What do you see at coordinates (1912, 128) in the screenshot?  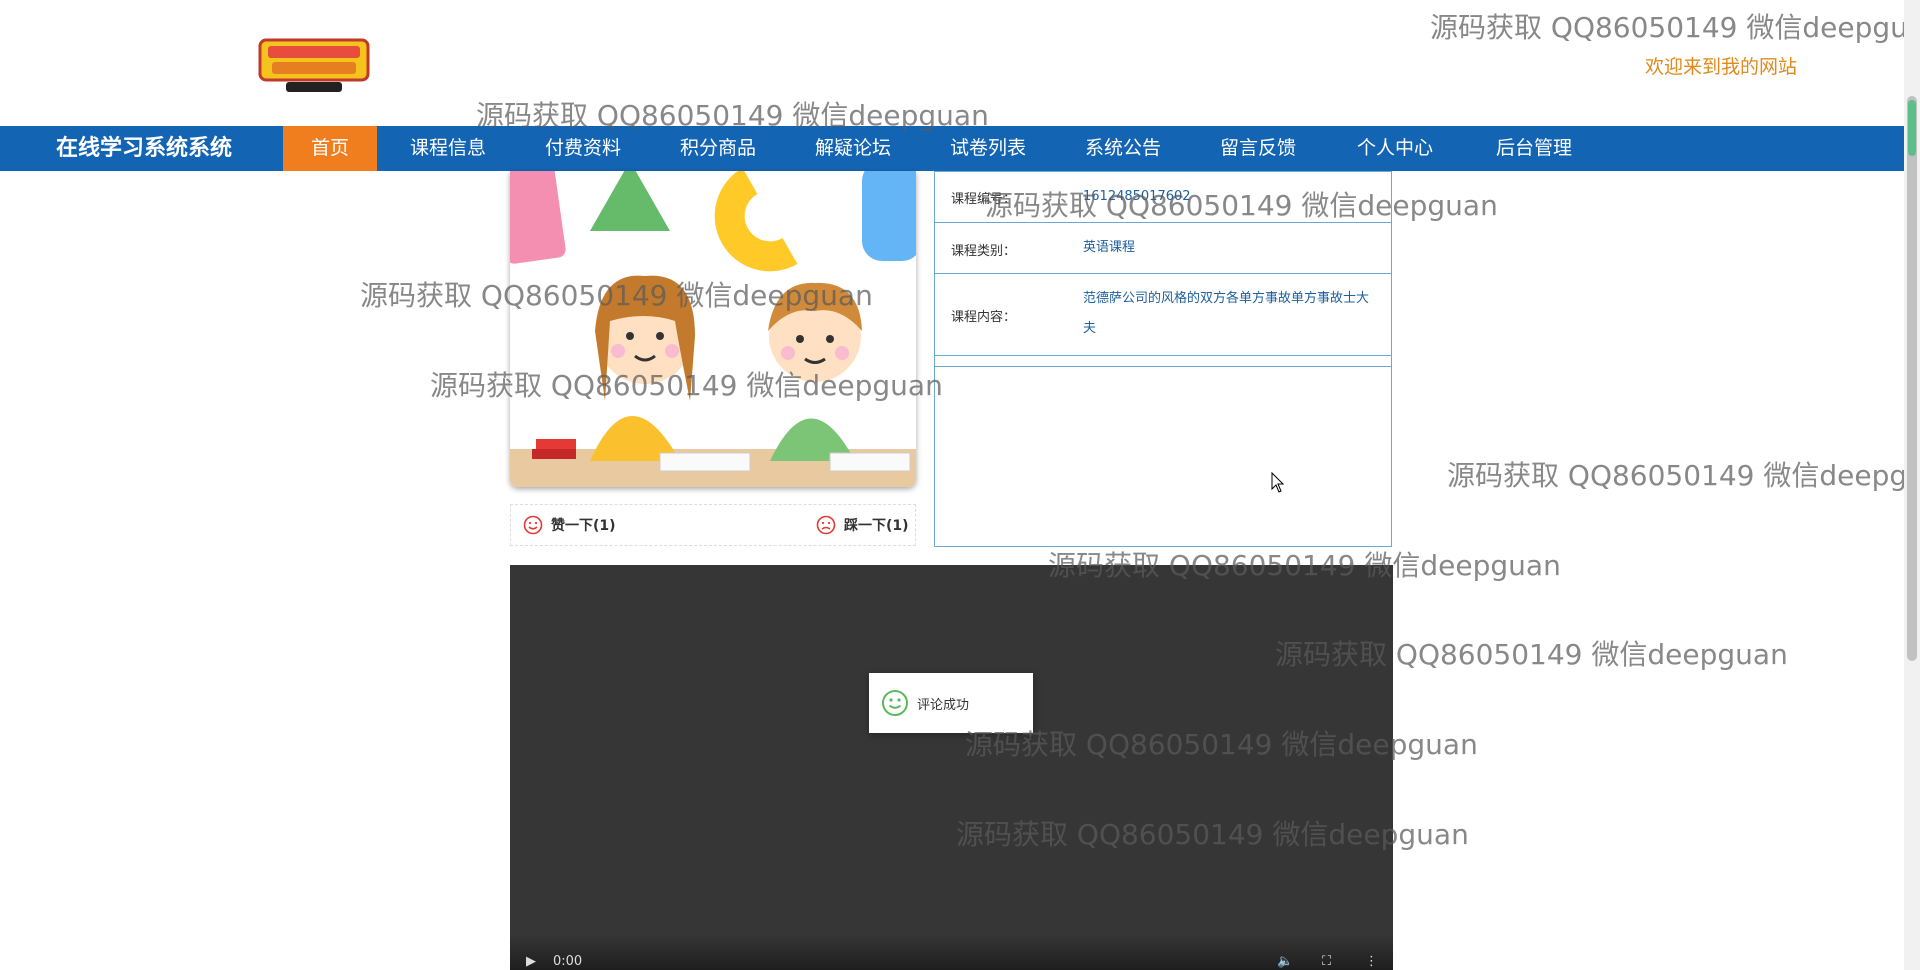 I see `scrollbar-thumb-highlight` at bounding box center [1912, 128].